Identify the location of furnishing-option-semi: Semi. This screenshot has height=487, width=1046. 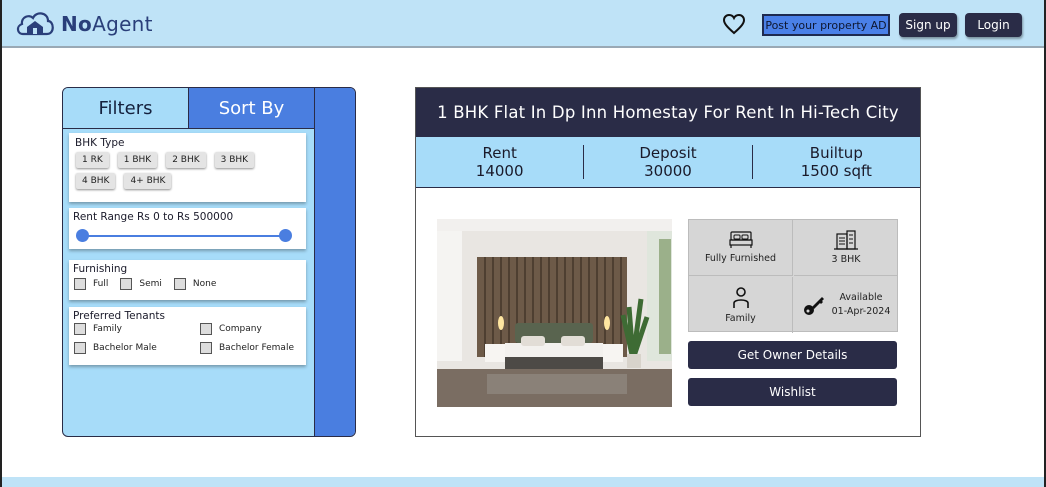
(141, 284).